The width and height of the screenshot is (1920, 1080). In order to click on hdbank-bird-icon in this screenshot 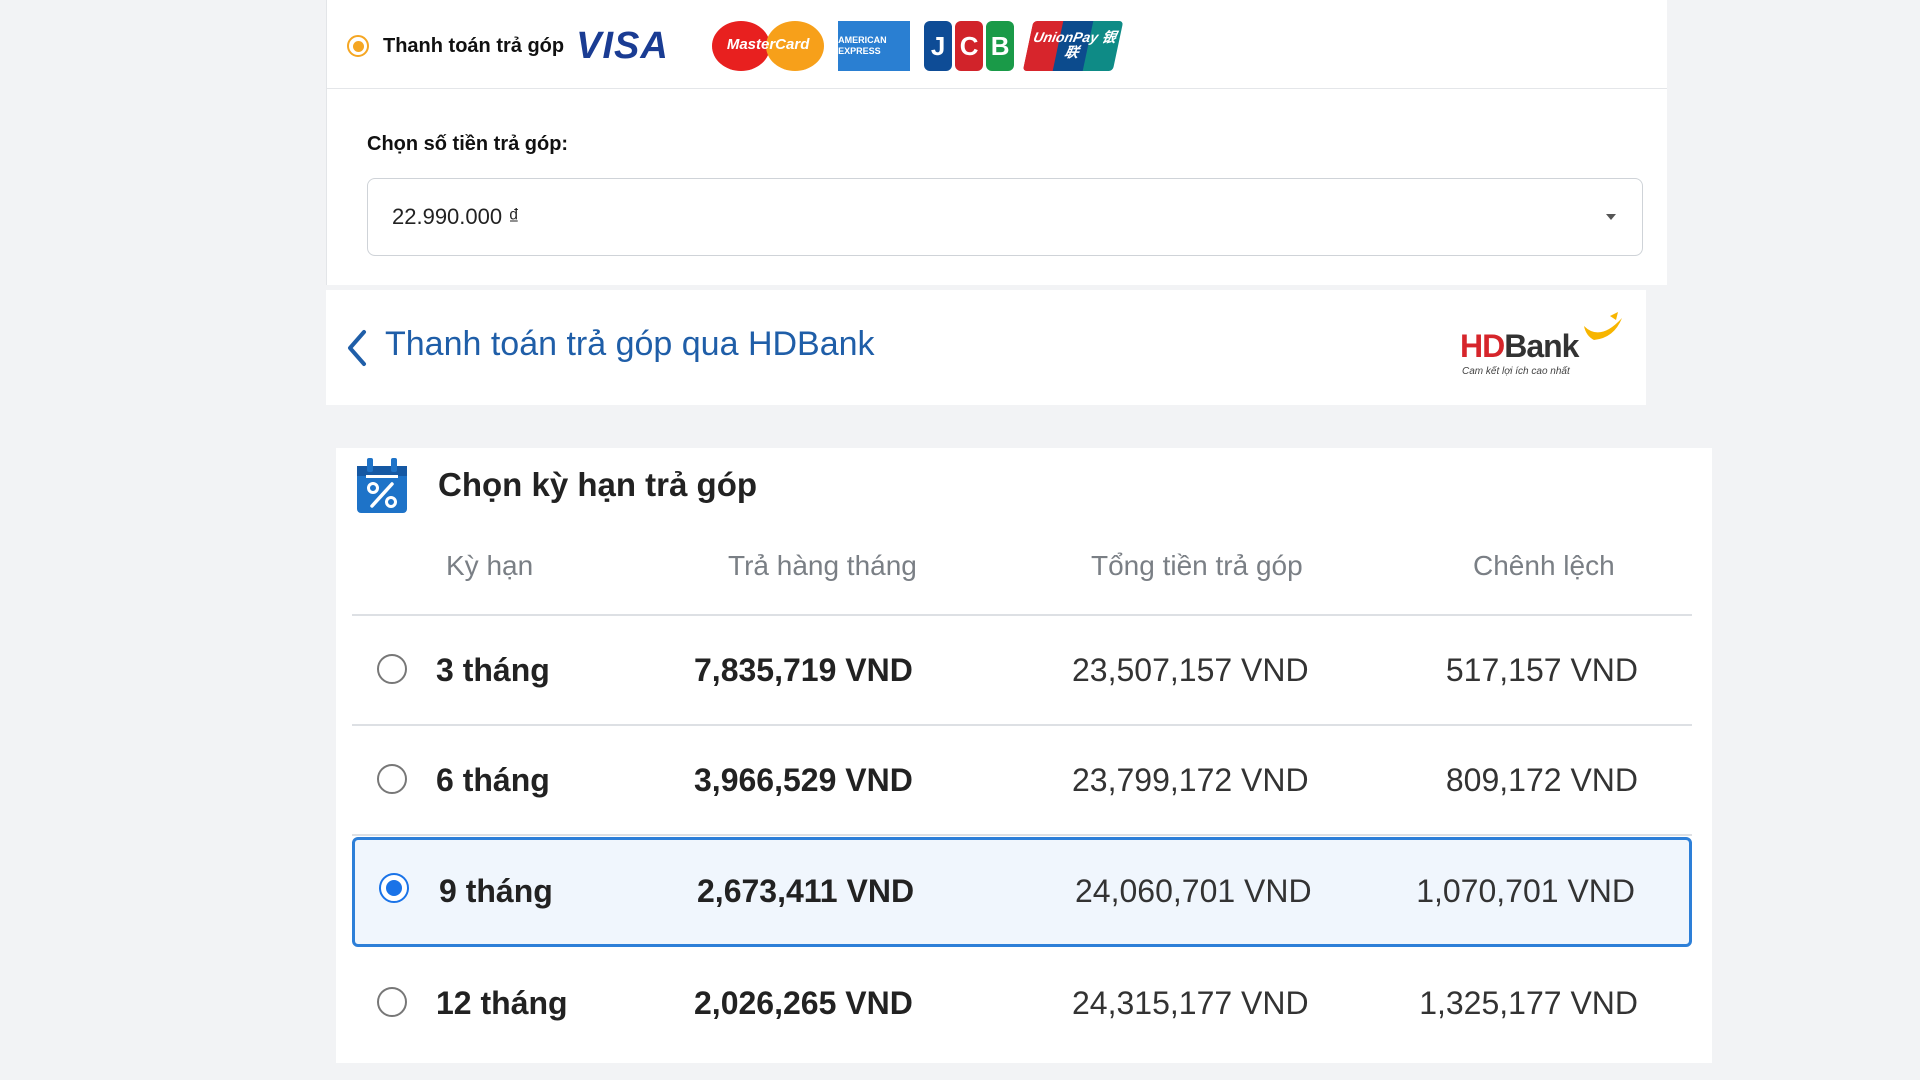, I will do `click(1603, 326)`.